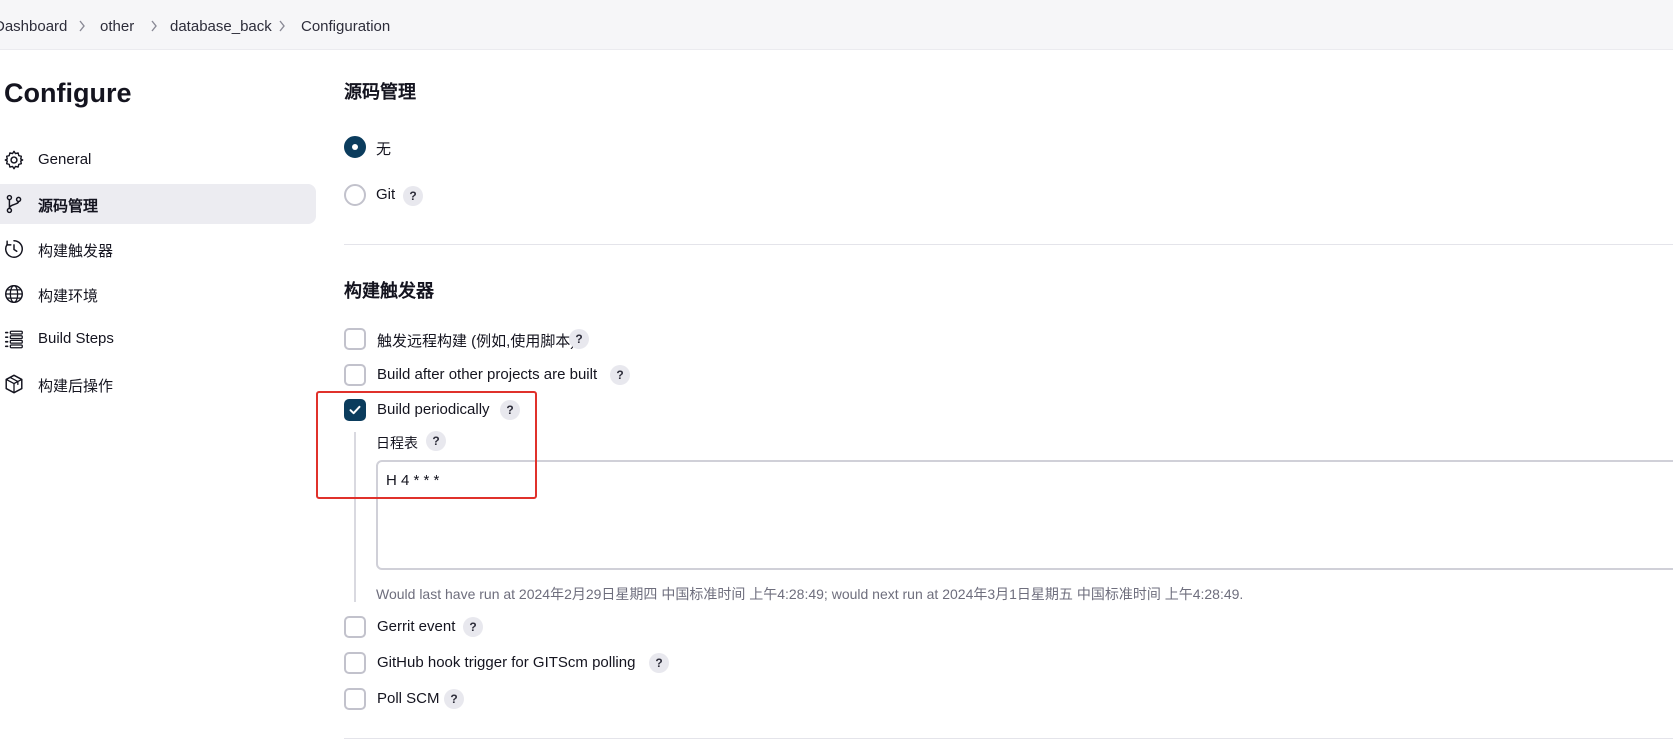  Describe the element at coordinates (408, 698) in the screenshot. I see `trigger-poll-scm-label: Poll SCM` at that location.